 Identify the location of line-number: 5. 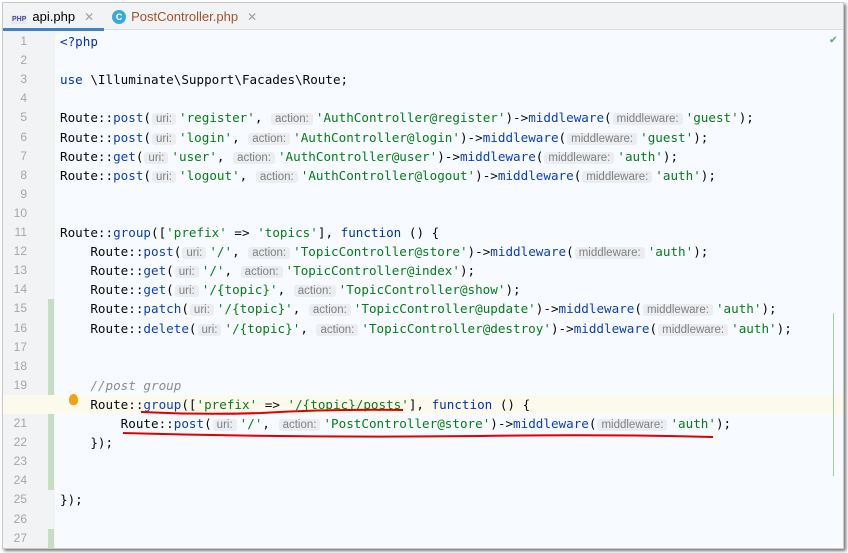
(23, 117).